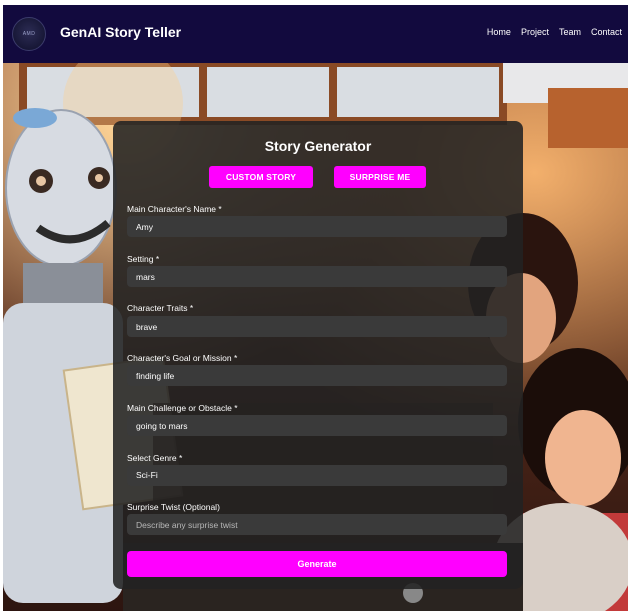  Describe the element at coordinates (570, 32) in the screenshot. I see `nav-link-team: Team` at that location.